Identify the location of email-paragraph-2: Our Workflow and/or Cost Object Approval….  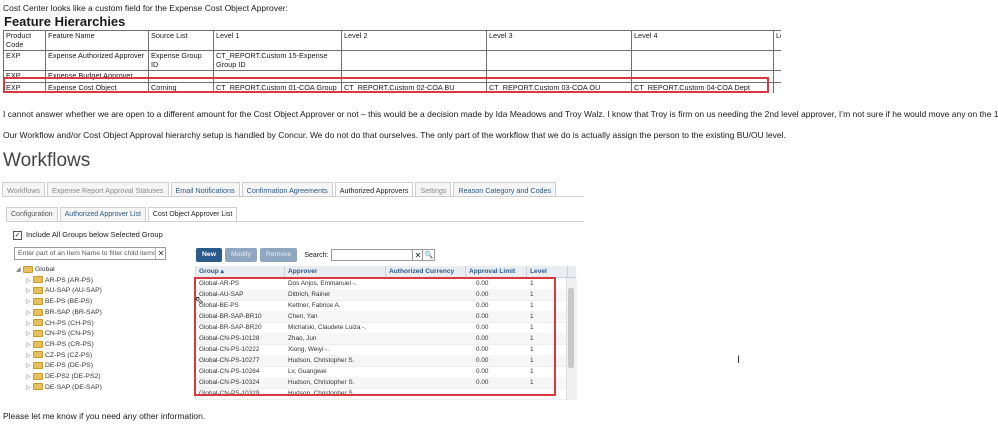
(394, 135).